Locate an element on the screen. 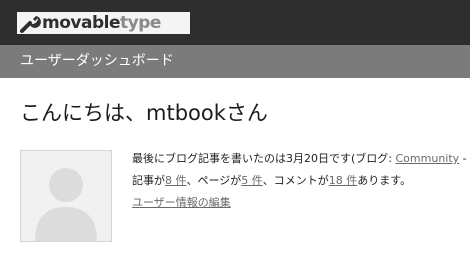  avatar is located at coordinates (66, 196).